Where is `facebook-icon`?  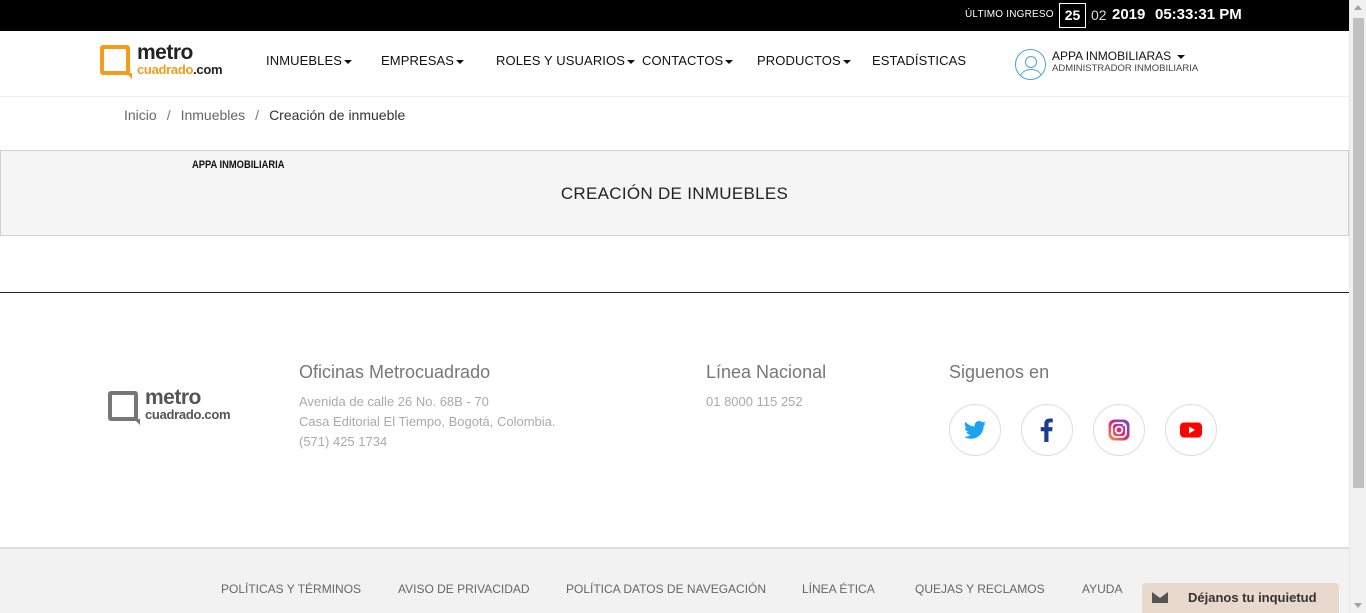
facebook-icon is located at coordinates (1046, 430).